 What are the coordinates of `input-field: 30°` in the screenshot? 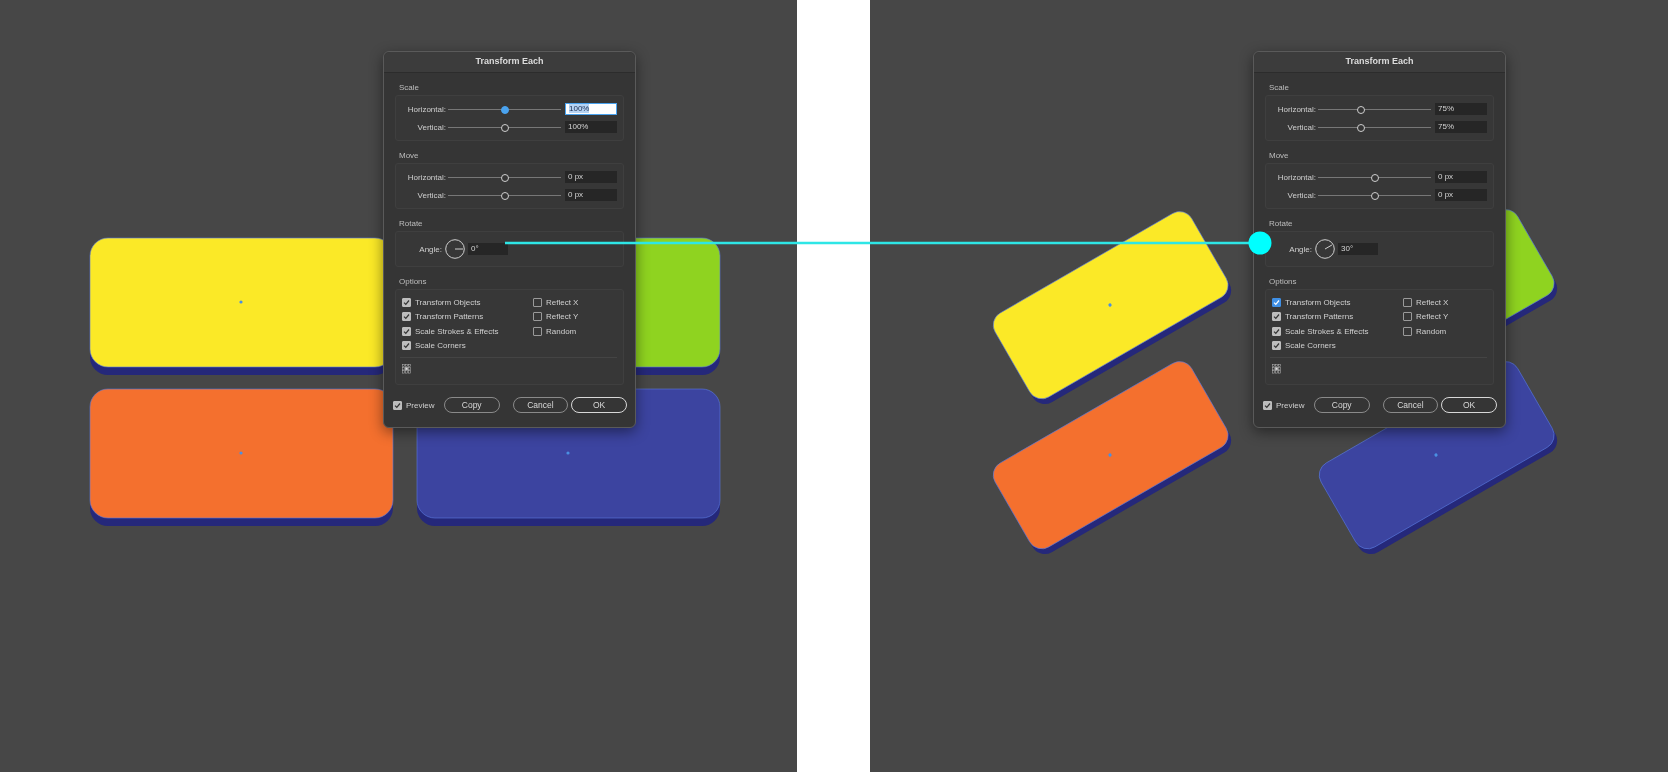 It's located at (1358, 249).